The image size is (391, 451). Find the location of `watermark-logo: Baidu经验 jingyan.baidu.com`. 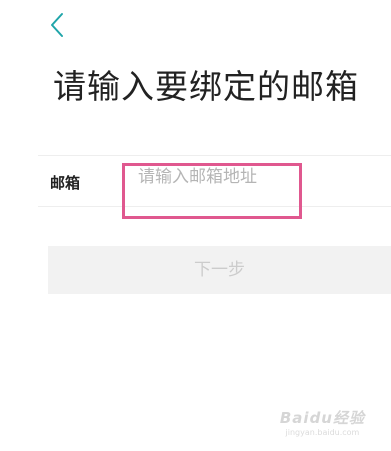

watermark-logo: Baidu经验 jingyan.baidu.com is located at coordinates (322, 422).